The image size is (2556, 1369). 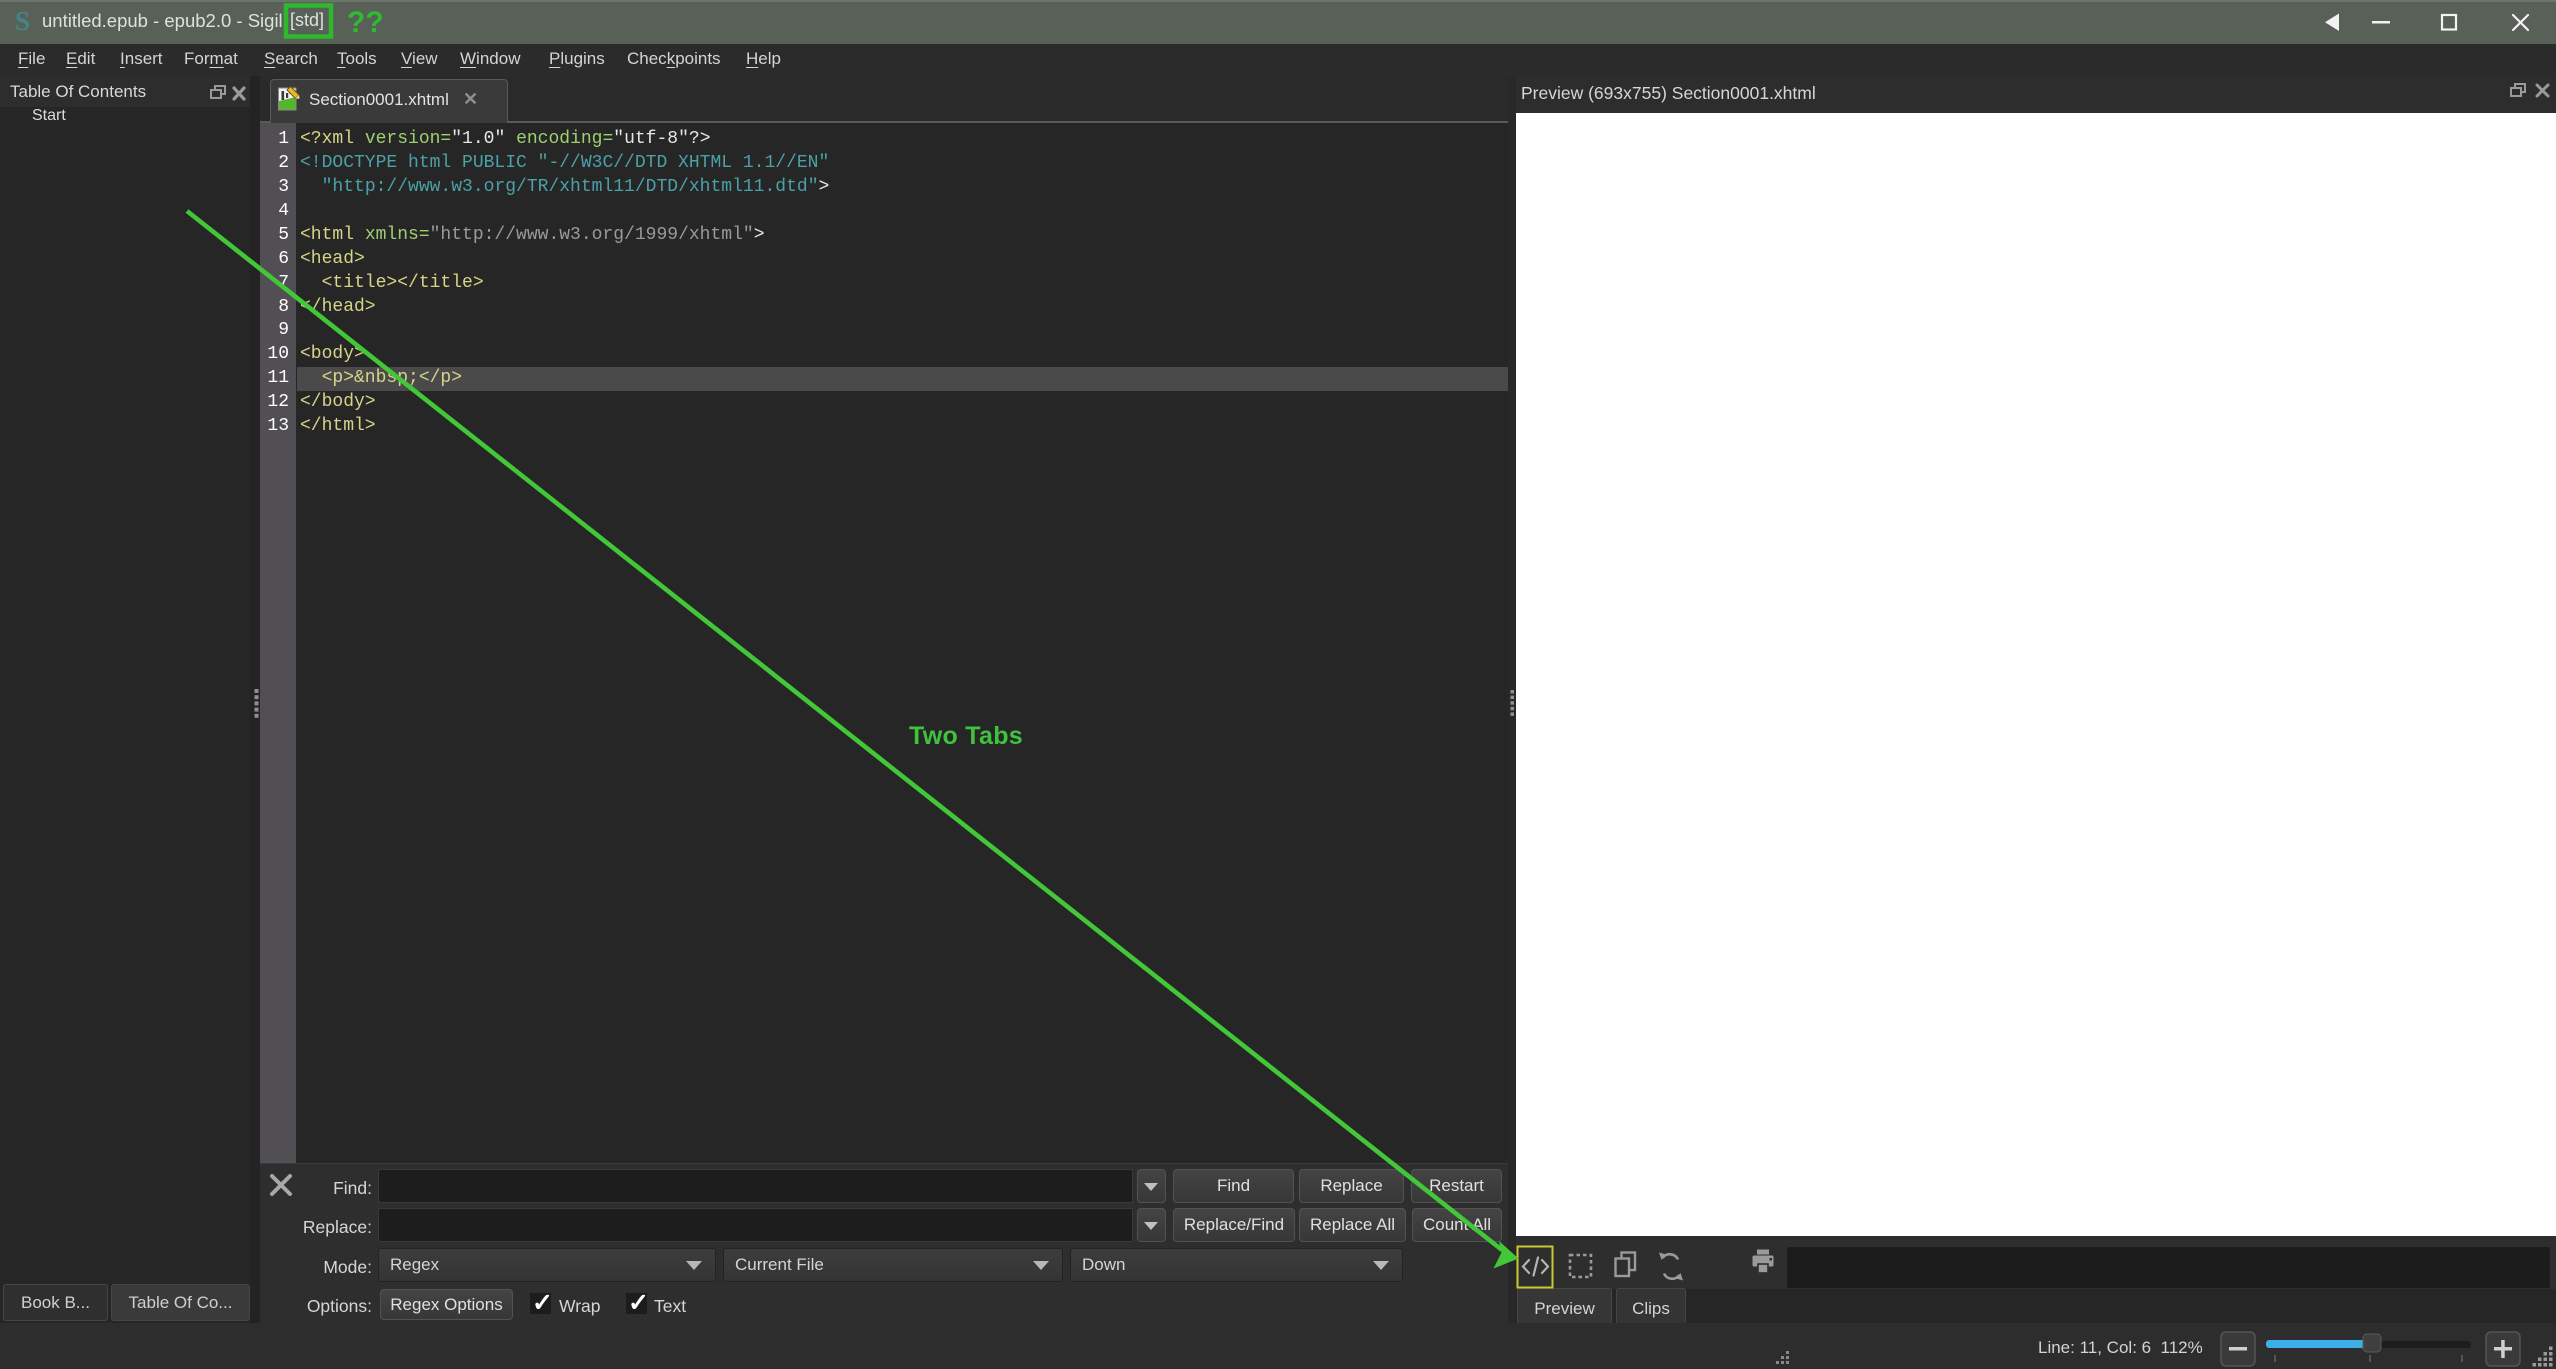 I want to click on svg-text: Two Tabs, so click(x=966, y=736).